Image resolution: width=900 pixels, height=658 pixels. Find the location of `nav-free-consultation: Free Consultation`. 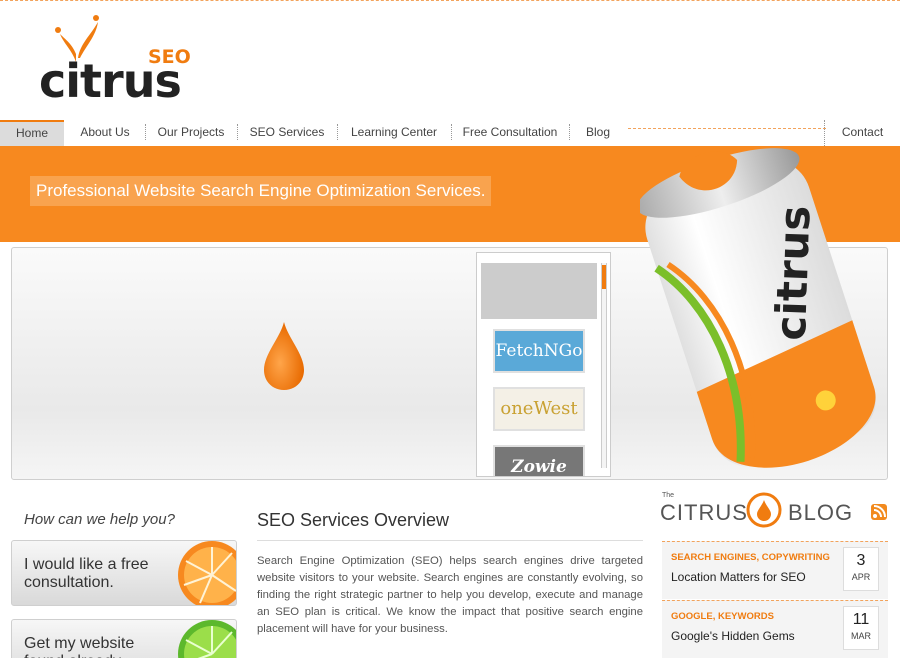

nav-free-consultation: Free Consultation is located at coordinates (510, 133).